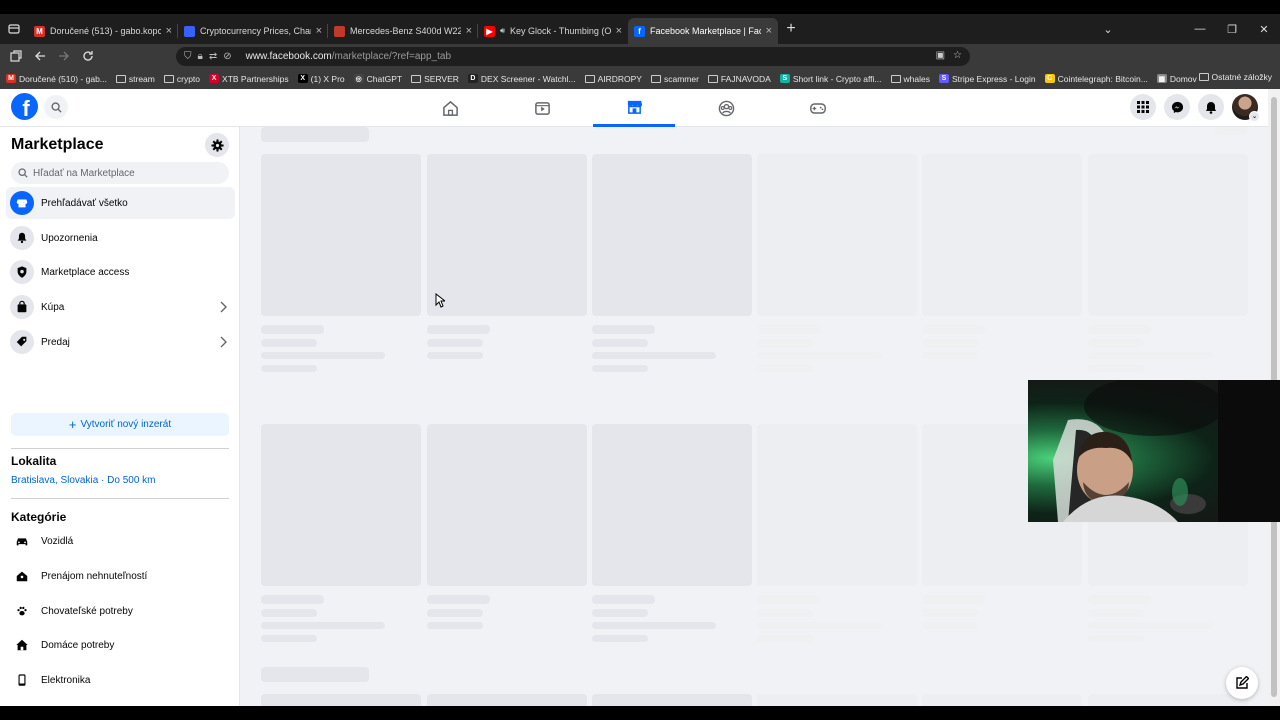  I want to click on bookmark-item: scammer, so click(674, 79).